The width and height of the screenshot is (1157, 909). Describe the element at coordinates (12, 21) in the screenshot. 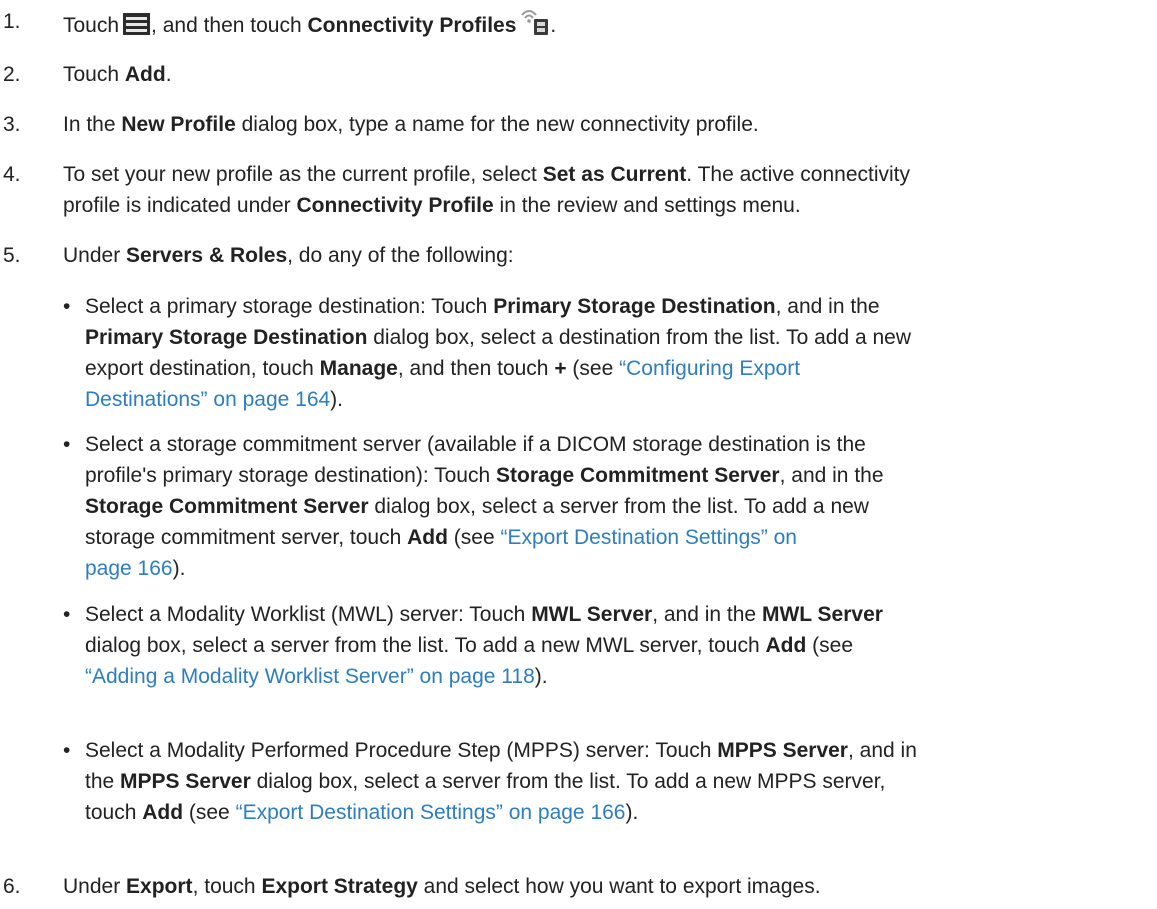

I see `step-number: 1.` at that location.